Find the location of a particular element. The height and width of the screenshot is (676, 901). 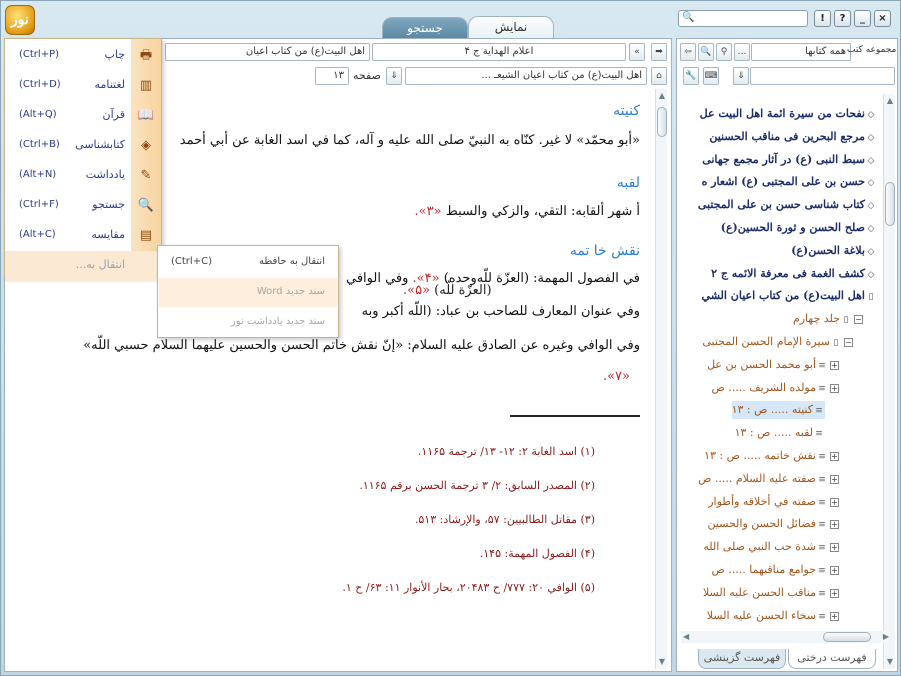

info-button: ! is located at coordinates (822, 18).